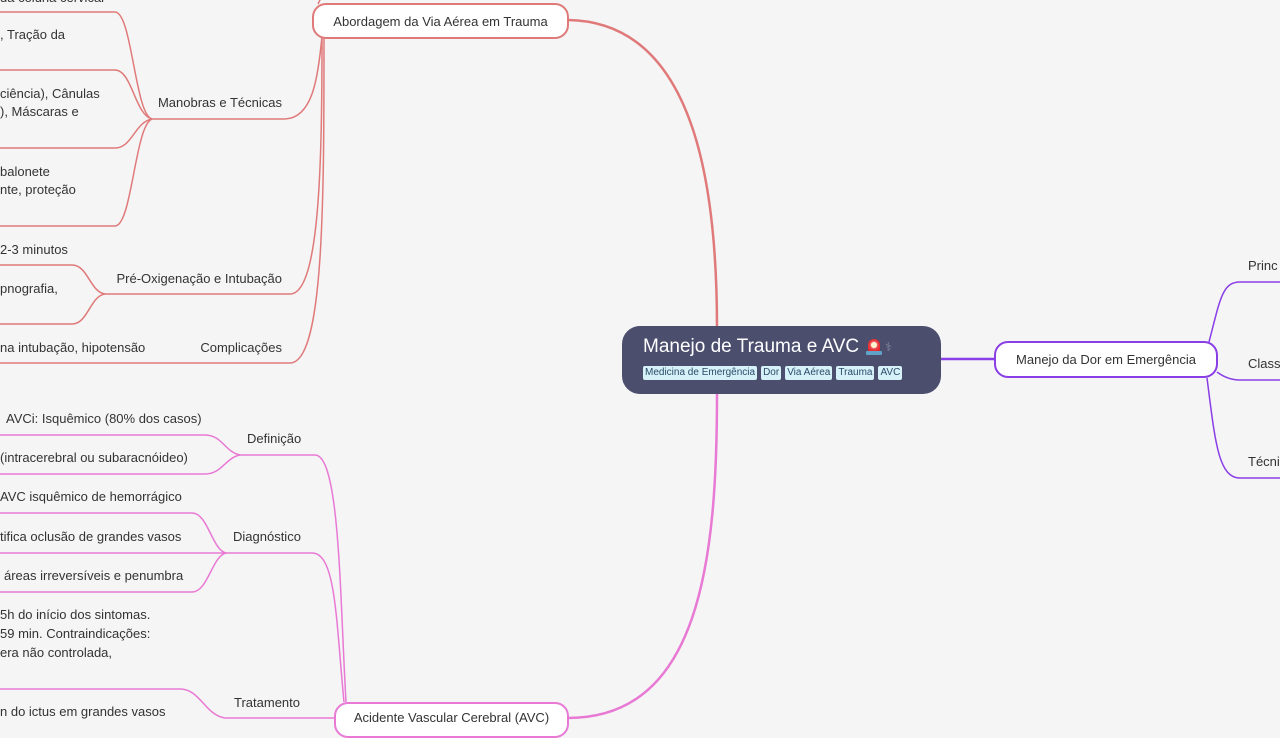  What do you see at coordinates (72, 348) in the screenshot?
I see `leaf-text: na intubação, hipotensão` at bounding box center [72, 348].